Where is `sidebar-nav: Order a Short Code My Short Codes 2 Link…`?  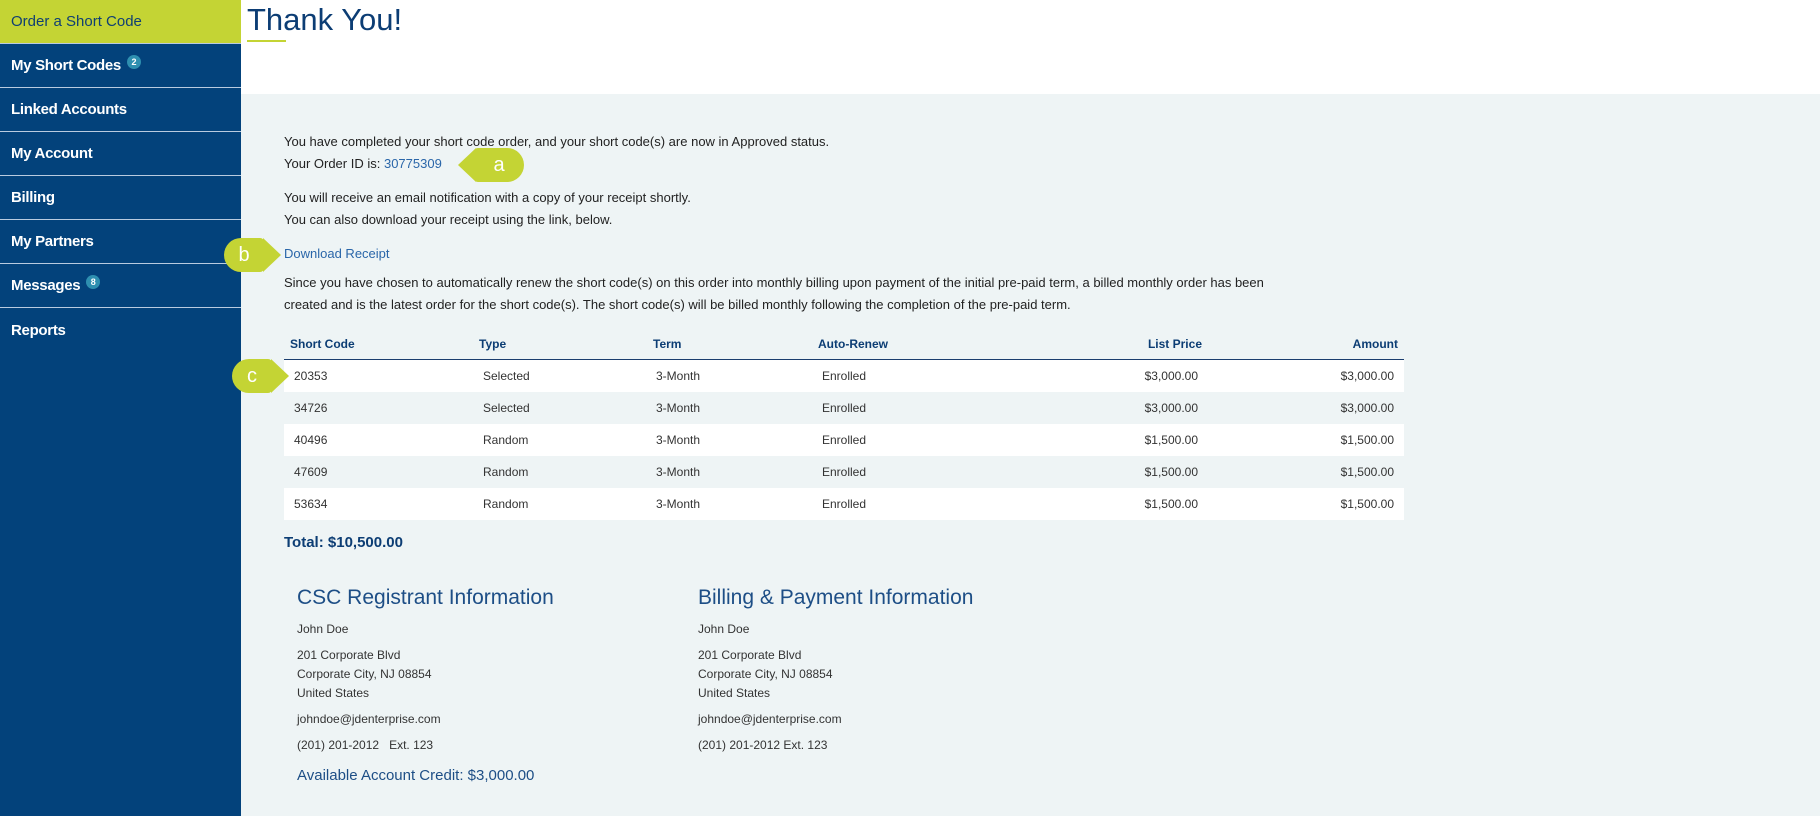 sidebar-nav: Order a Short Code My Short Codes 2 Link… is located at coordinates (120, 408).